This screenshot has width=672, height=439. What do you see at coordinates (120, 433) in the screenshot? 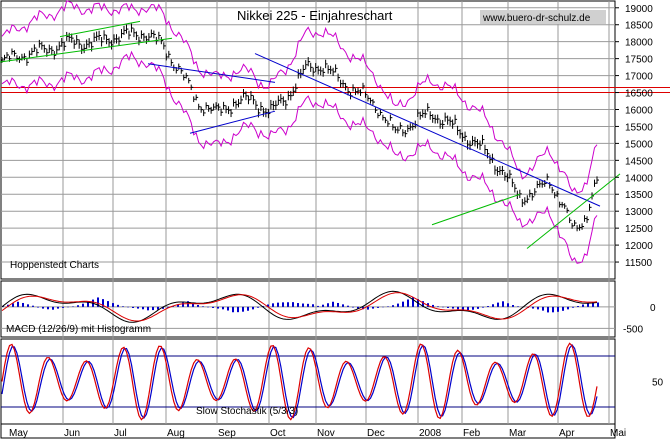
I see `x-tick-label: Jul` at bounding box center [120, 433].